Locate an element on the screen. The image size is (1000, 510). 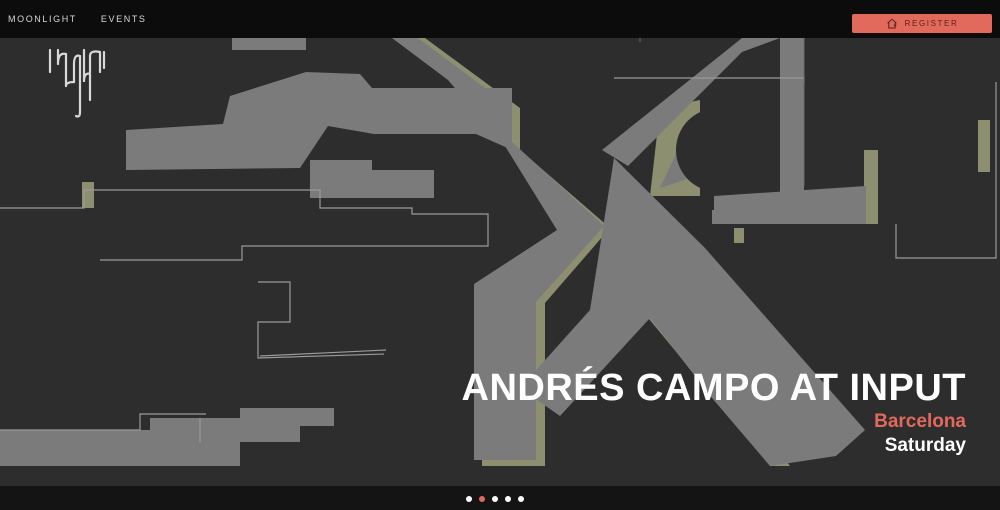
event-caption: ANDRÉS CAMPO AT INPUT Barcelona Saturday is located at coordinates (714, 412).